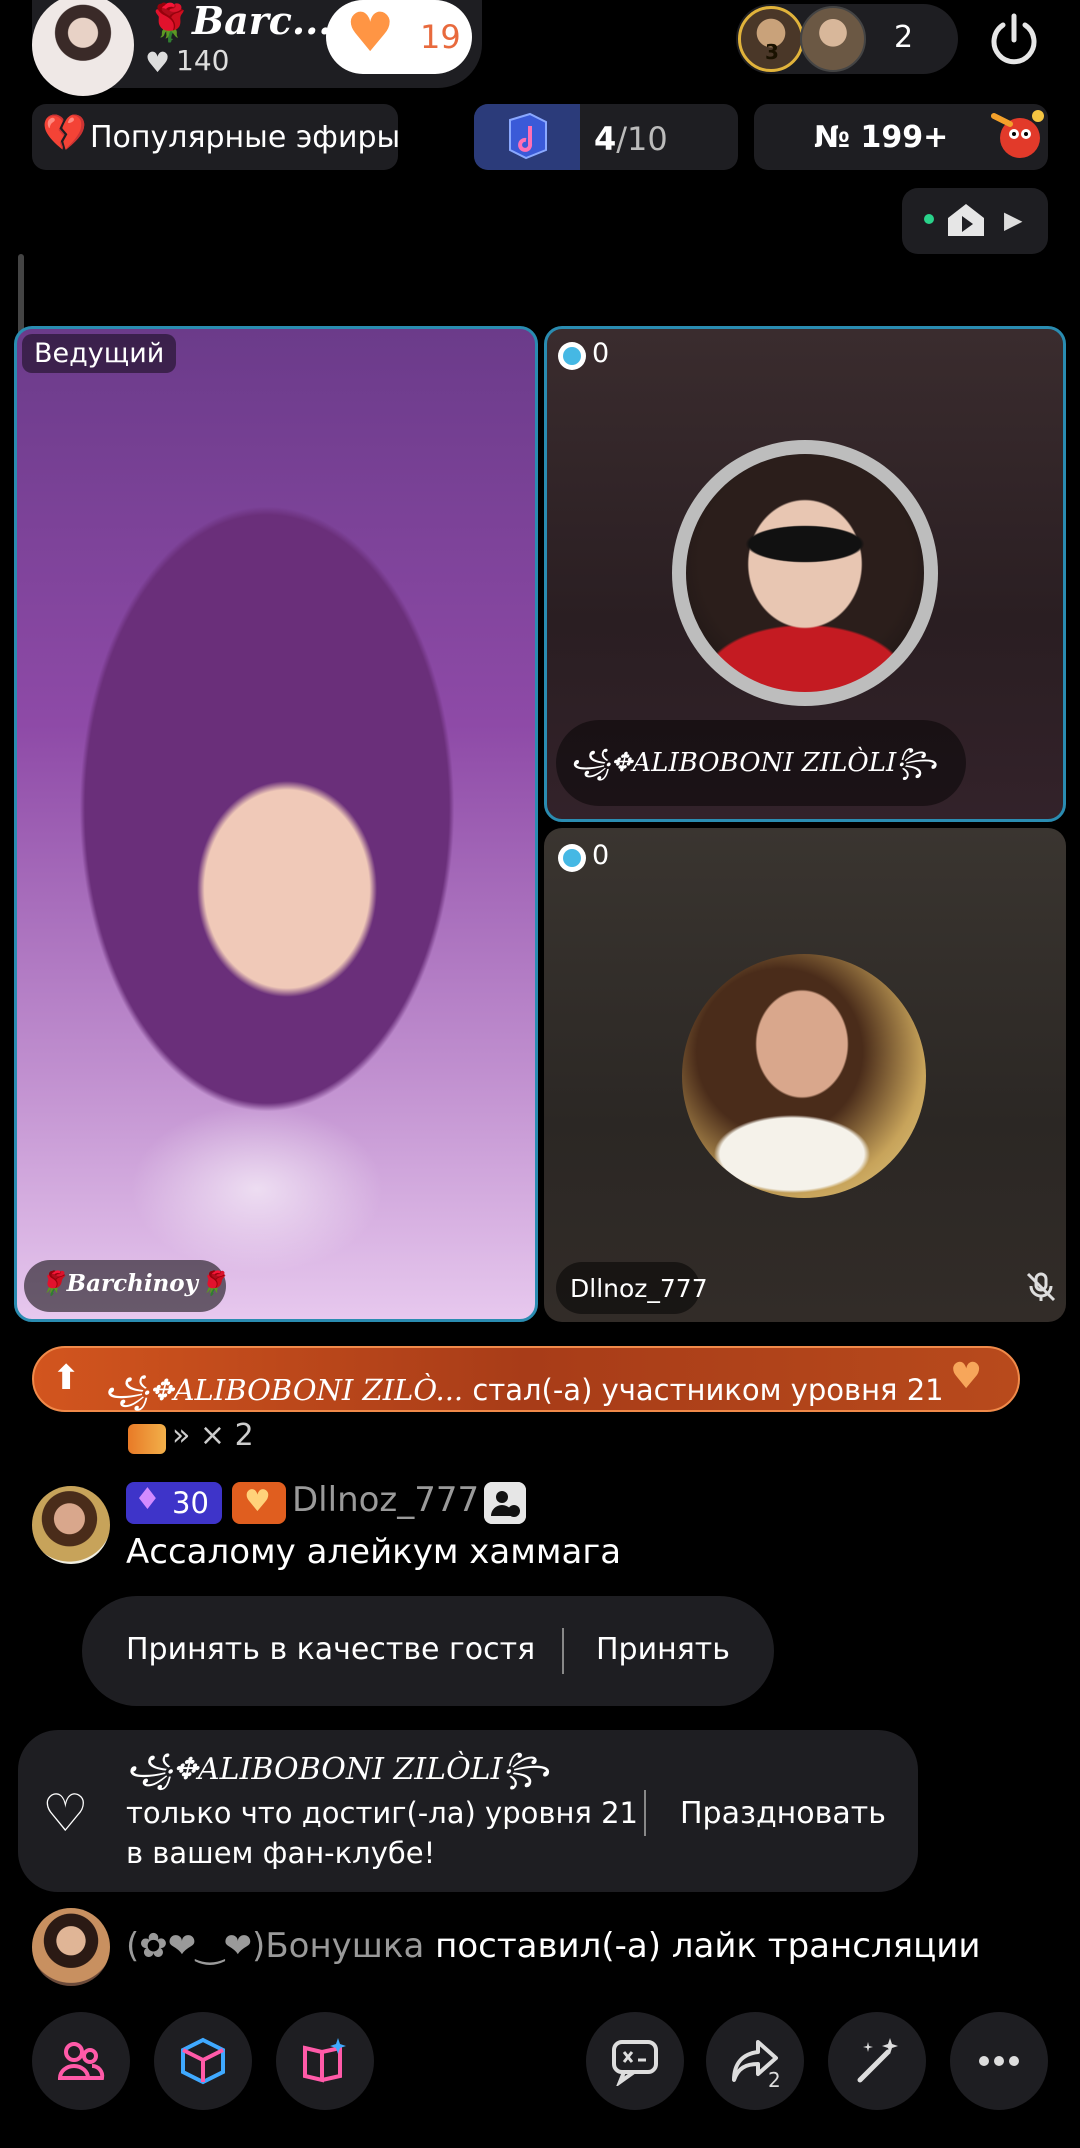 Image resolution: width=1080 pixels, height=2148 pixels. I want to click on fan-card-text-line1: только что достиг(-ла) уровня 21, so click(382, 1813).